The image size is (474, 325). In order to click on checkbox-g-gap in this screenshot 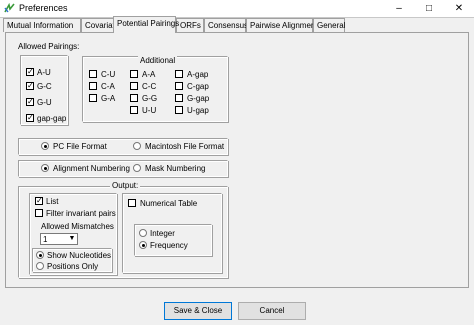, I will do `click(179, 98)`.